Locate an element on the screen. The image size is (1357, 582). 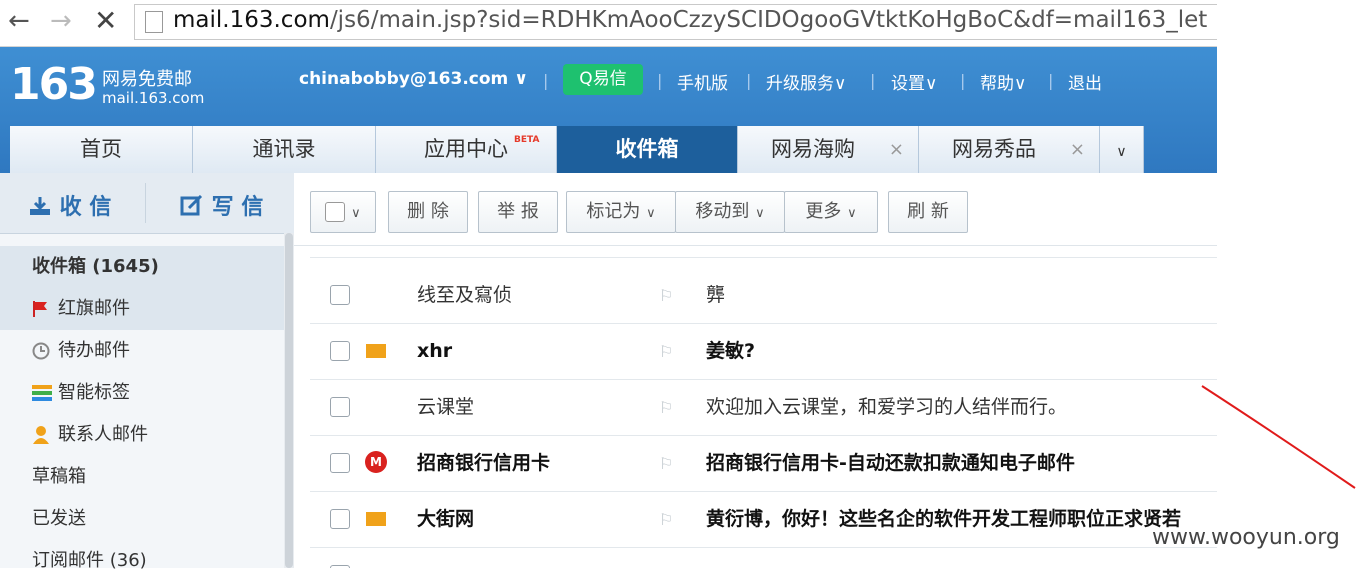
mail-sender: 云课堂 is located at coordinates (446, 407).